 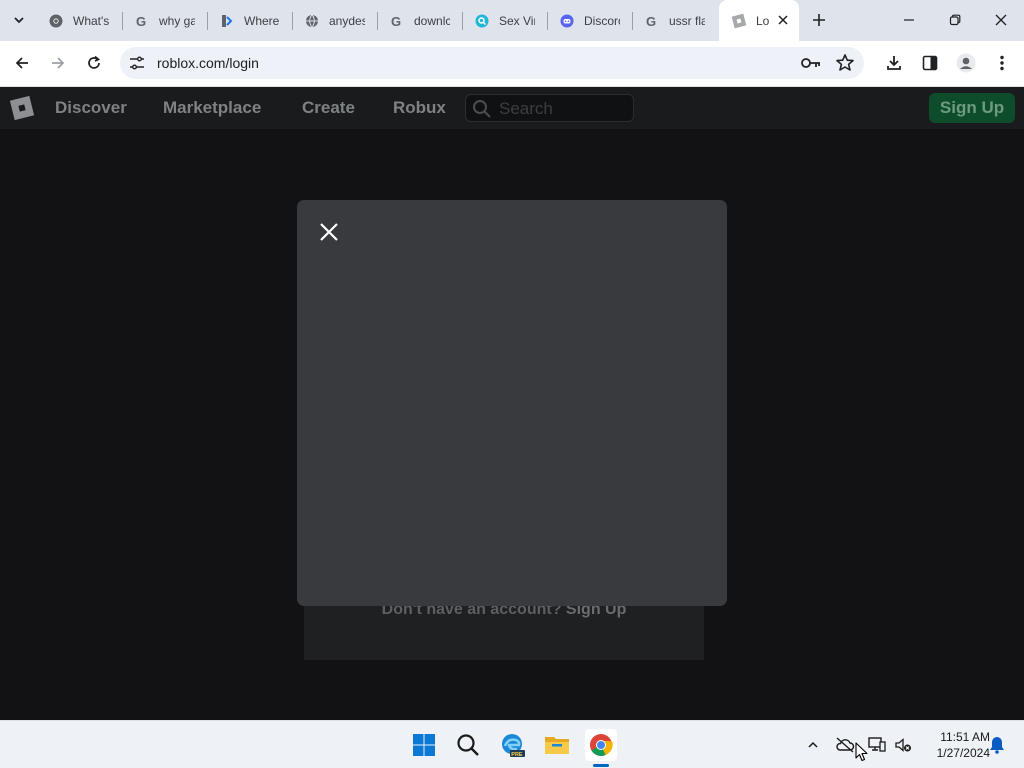 I want to click on site-settings-icon, so click(x=137, y=63).